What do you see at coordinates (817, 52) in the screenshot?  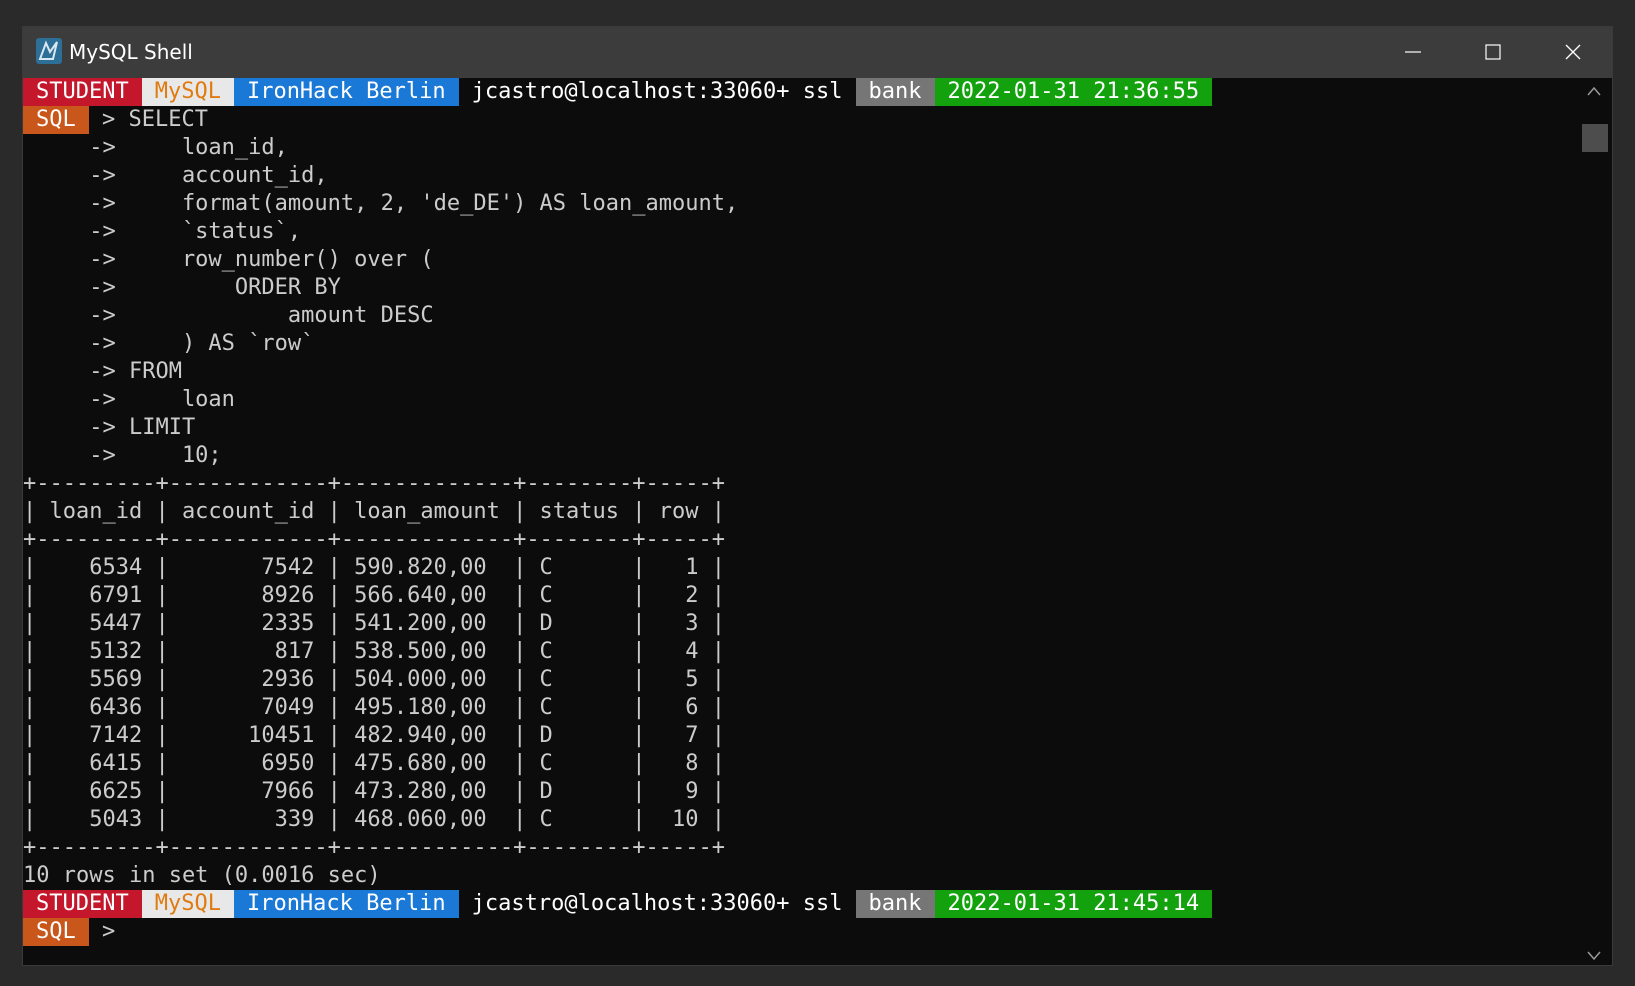 I see `title-bar: MySQL Shell` at bounding box center [817, 52].